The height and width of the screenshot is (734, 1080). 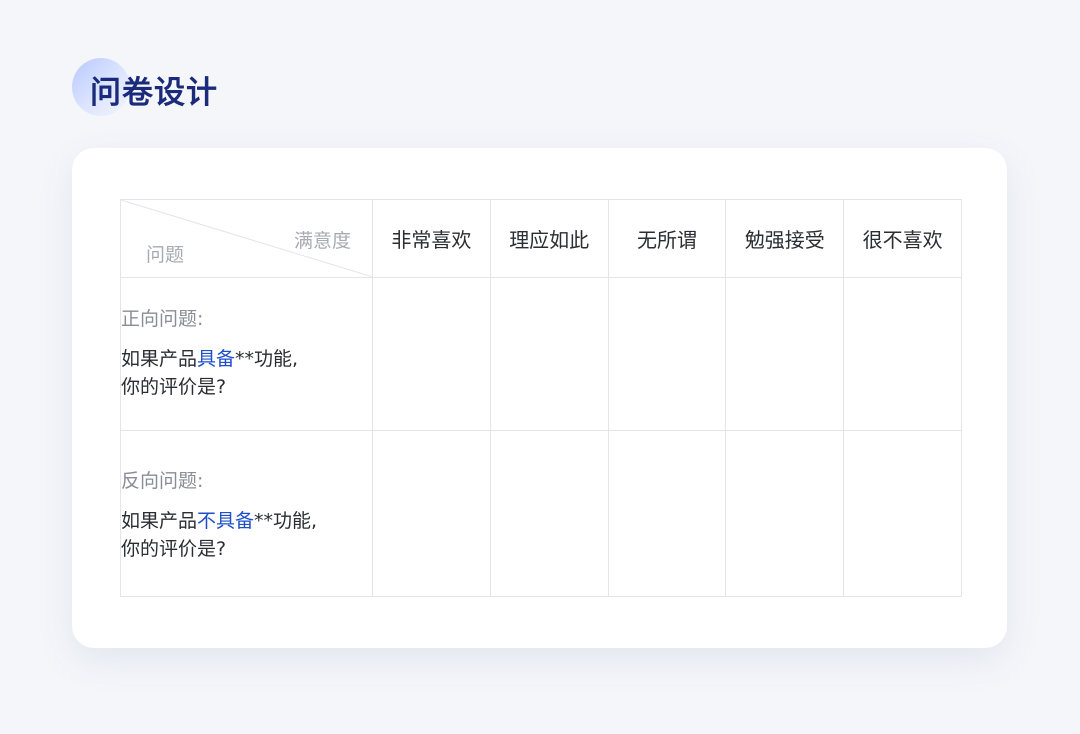 What do you see at coordinates (162, 481) in the screenshot?
I see `question-type-label: 反向问题:` at bounding box center [162, 481].